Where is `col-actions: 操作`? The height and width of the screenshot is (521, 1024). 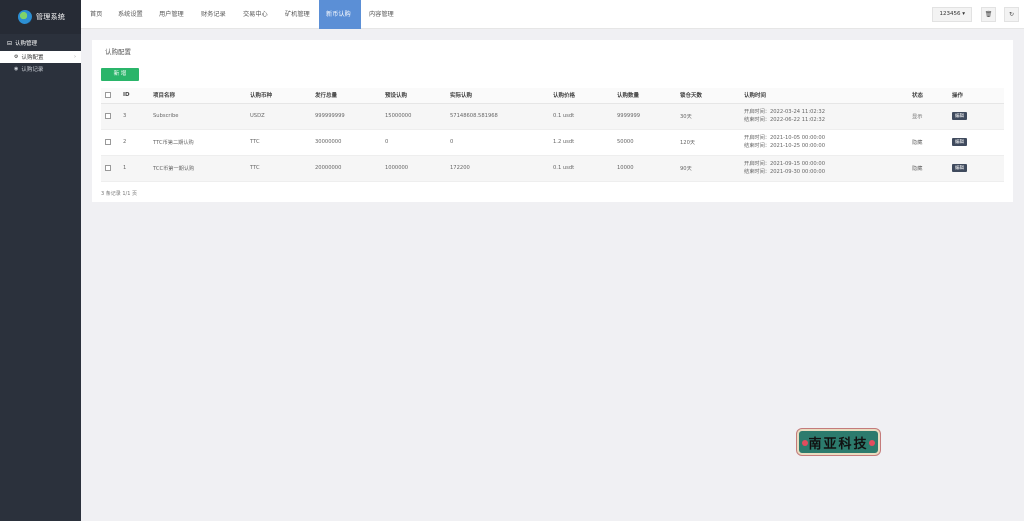
col-actions: 操作 is located at coordinates (976, 96).